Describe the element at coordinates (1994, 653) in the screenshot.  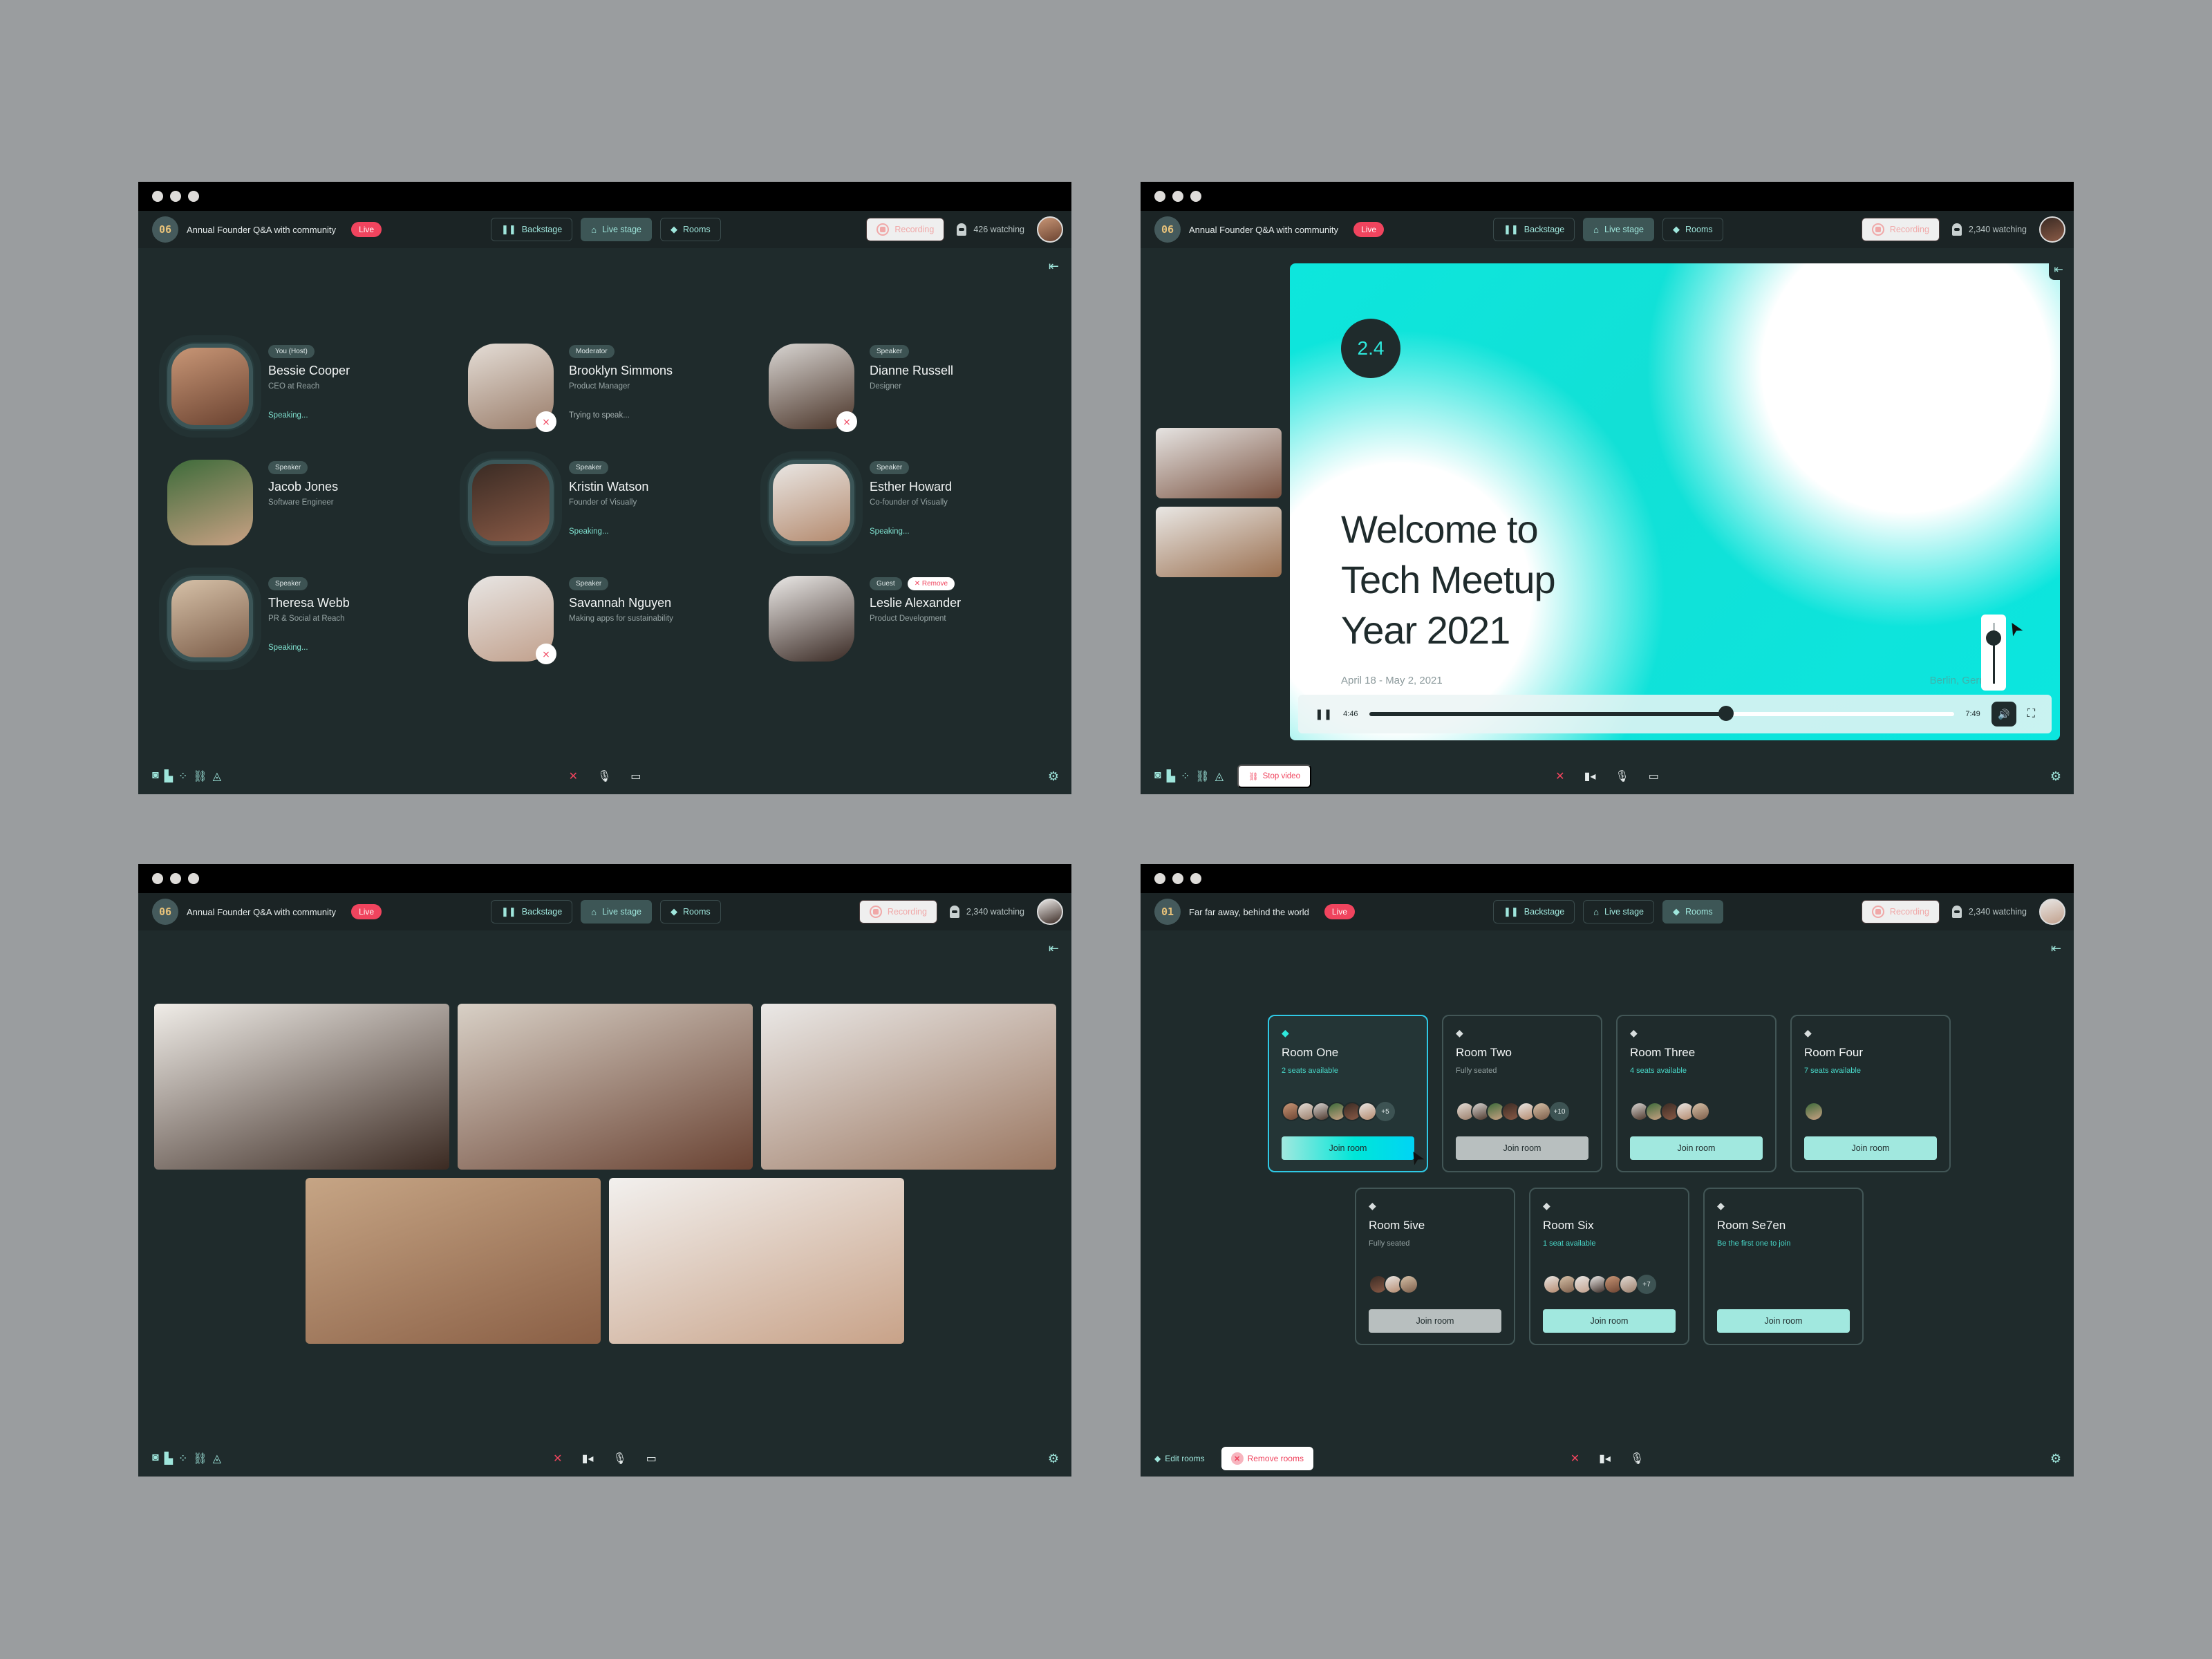
I see `volume-slider` at that location.